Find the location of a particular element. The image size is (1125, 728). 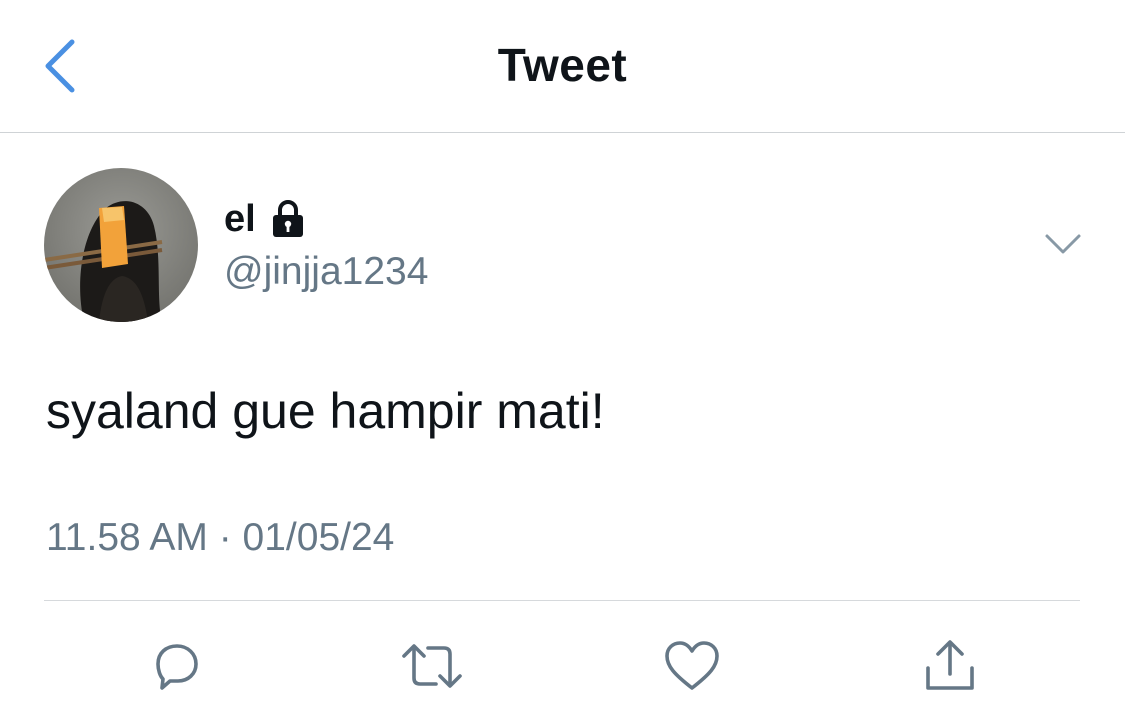

like-icon is located at coordinates (692, 665).